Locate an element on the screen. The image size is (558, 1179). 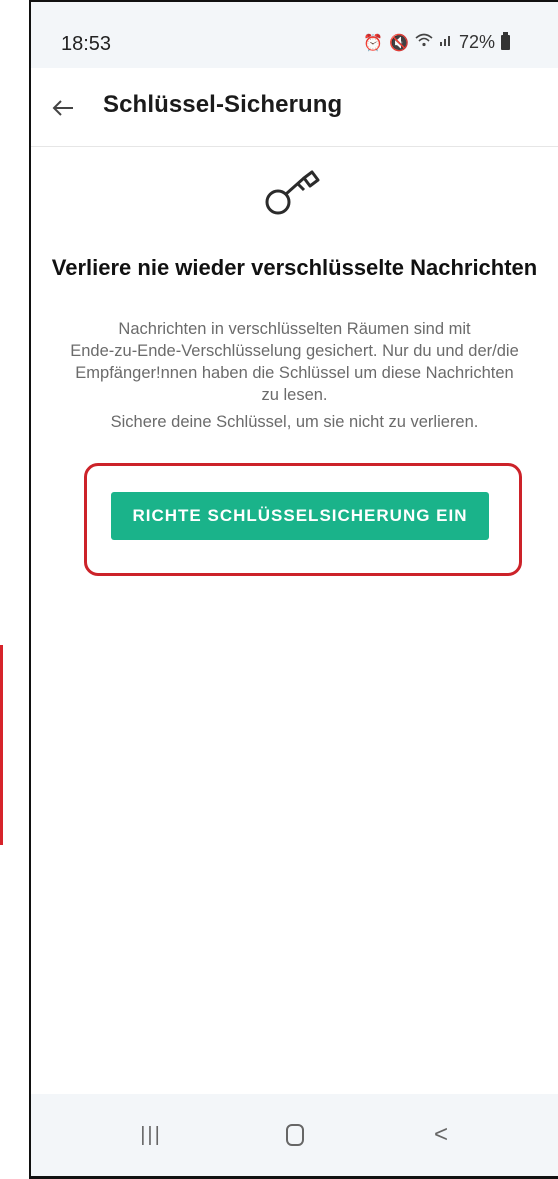
frame-left-border is located at coordinates (30, 589).